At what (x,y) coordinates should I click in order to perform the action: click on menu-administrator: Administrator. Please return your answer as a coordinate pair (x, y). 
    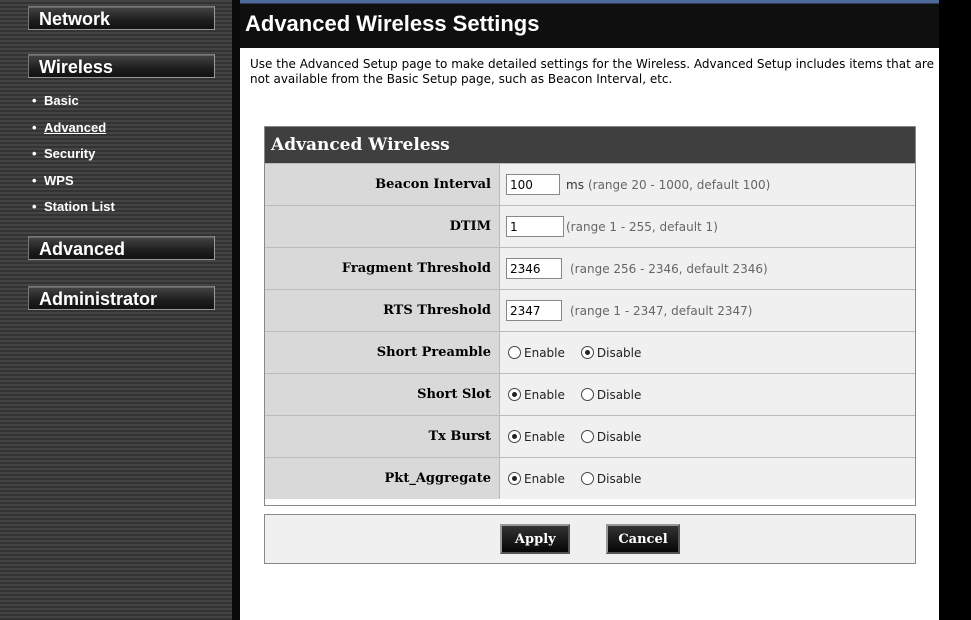
    Looking at the image, I should click on (121, 298).